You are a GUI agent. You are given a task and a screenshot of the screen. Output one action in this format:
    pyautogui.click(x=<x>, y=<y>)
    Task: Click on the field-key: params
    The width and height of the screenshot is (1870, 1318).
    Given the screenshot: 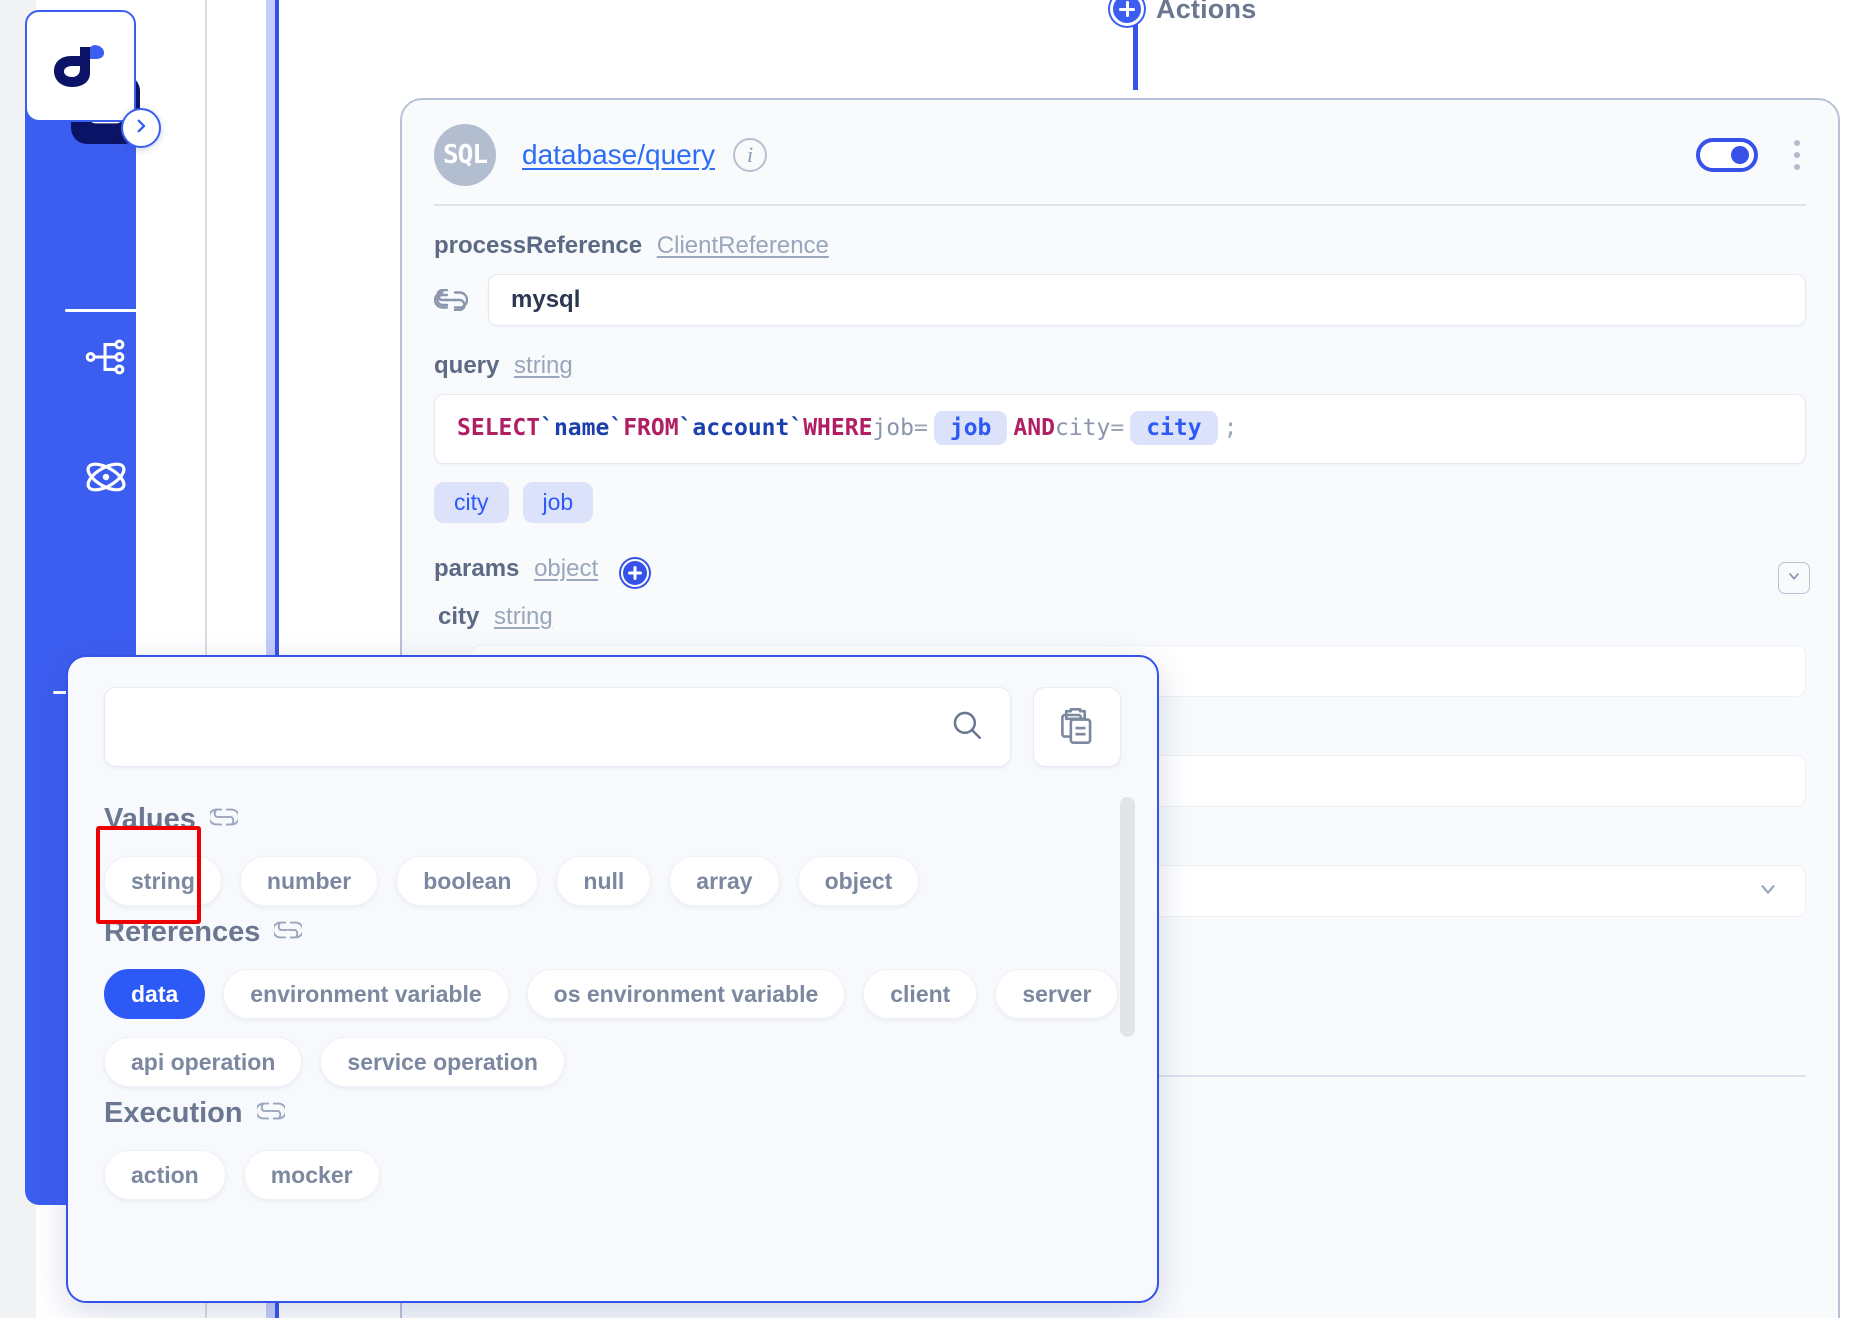 What is the action you would take?
    pyautogui.click(x=477, y=568)
    